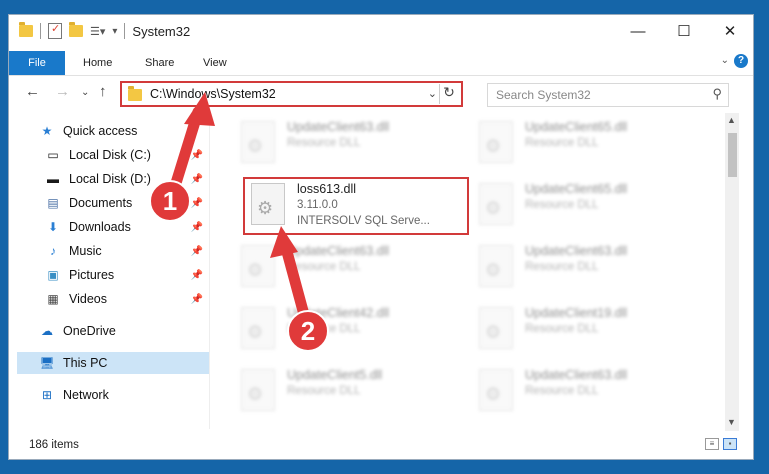  What do you see at coordinates (127, 275) in the screenshot?
I see `sidebar-item-pictures: ▣ Pictures 📌` at bounding box center [127, 275].